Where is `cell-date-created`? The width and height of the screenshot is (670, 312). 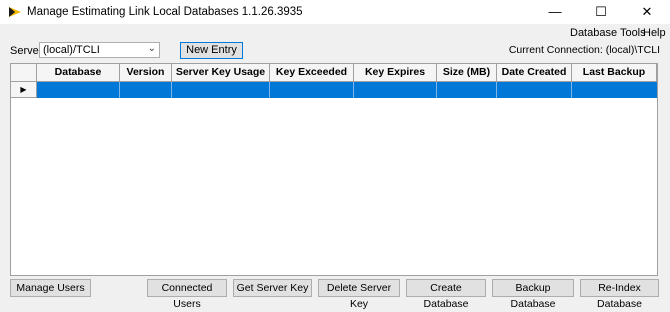 cell-date-created is located at coordinates (534, 90).